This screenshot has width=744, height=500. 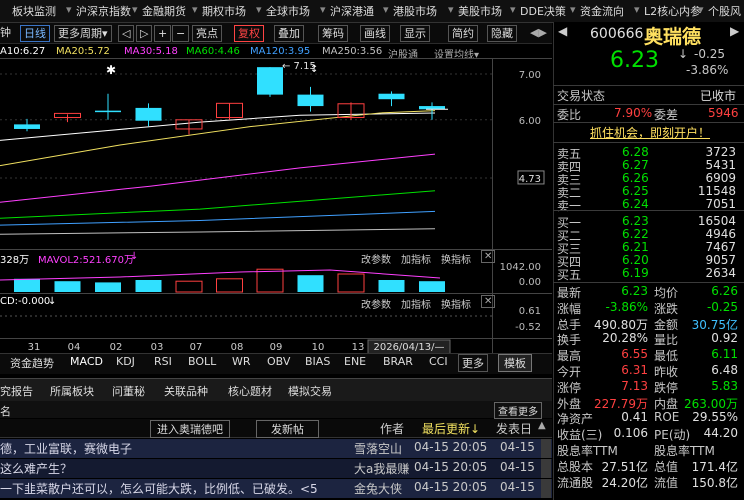 What do you see at coordinates (35, 33) in the screenshot?
I see `period-daily-button: 日线` at bounding box center [35, 33].